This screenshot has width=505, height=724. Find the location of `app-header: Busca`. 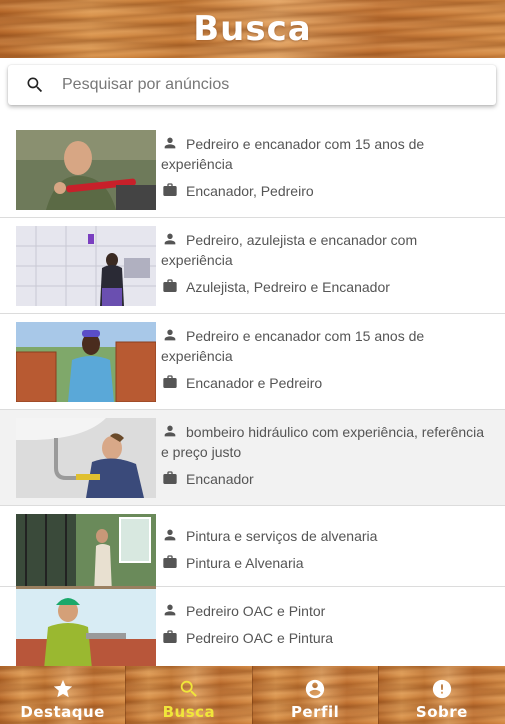

app-header: Busca is located at coordinates (252, 29).